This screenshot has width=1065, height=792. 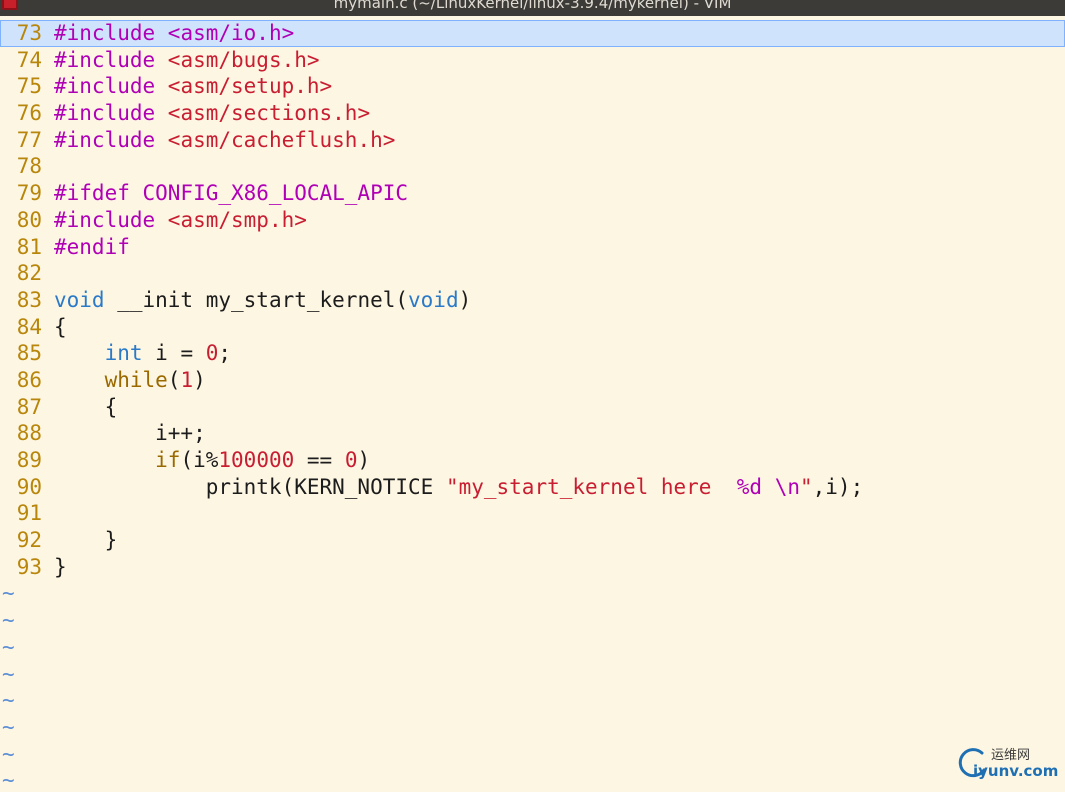 I want to click on code-token: ", so click(x=806, y=486).